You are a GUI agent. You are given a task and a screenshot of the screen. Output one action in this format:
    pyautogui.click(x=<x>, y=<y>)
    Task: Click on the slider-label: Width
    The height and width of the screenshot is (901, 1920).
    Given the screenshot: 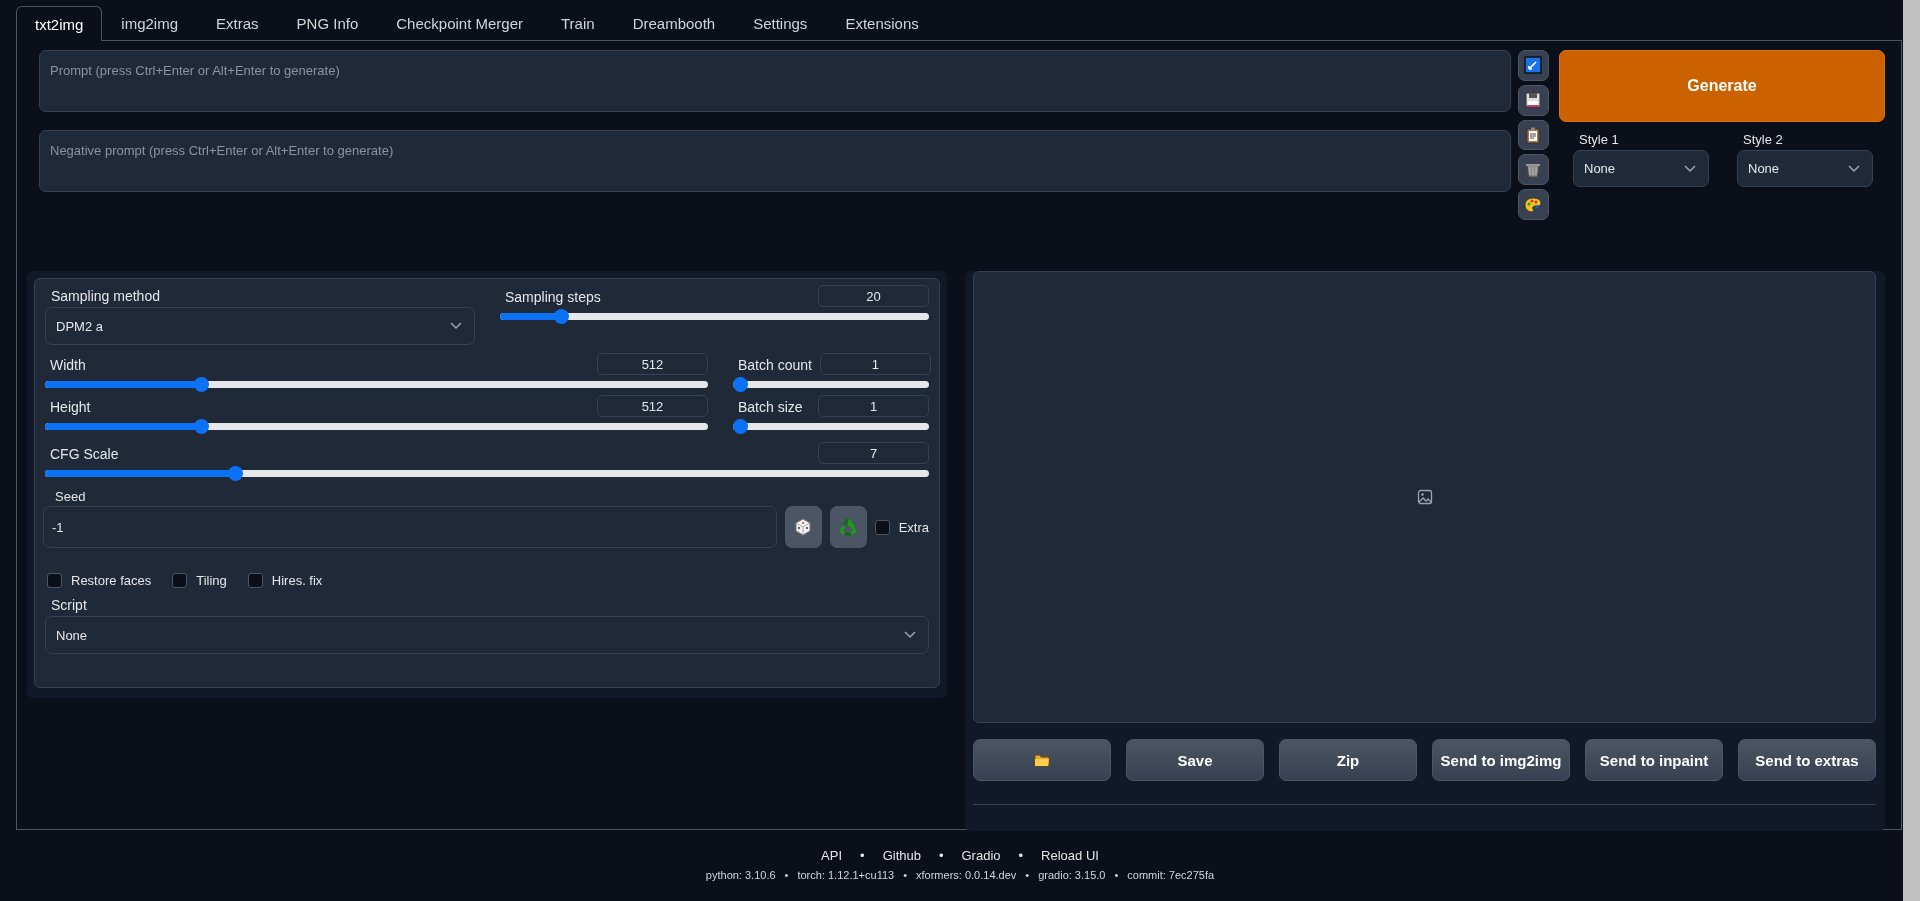 What is the action you would take?
    pyautogui.click(x=68, y=365)
    